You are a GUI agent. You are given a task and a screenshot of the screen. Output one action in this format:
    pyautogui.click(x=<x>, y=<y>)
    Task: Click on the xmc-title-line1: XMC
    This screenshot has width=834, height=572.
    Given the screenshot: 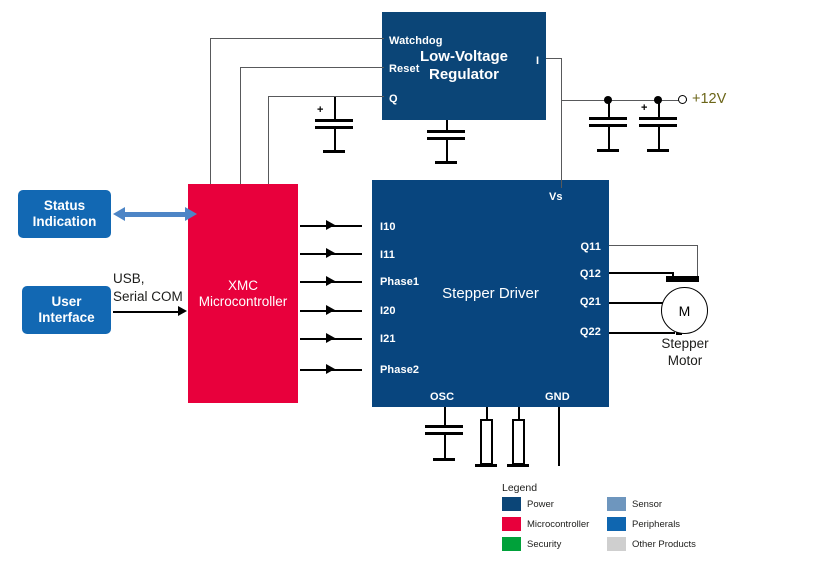 What is the action you would take?
    pyautogui.click(x=243, y=285)
    